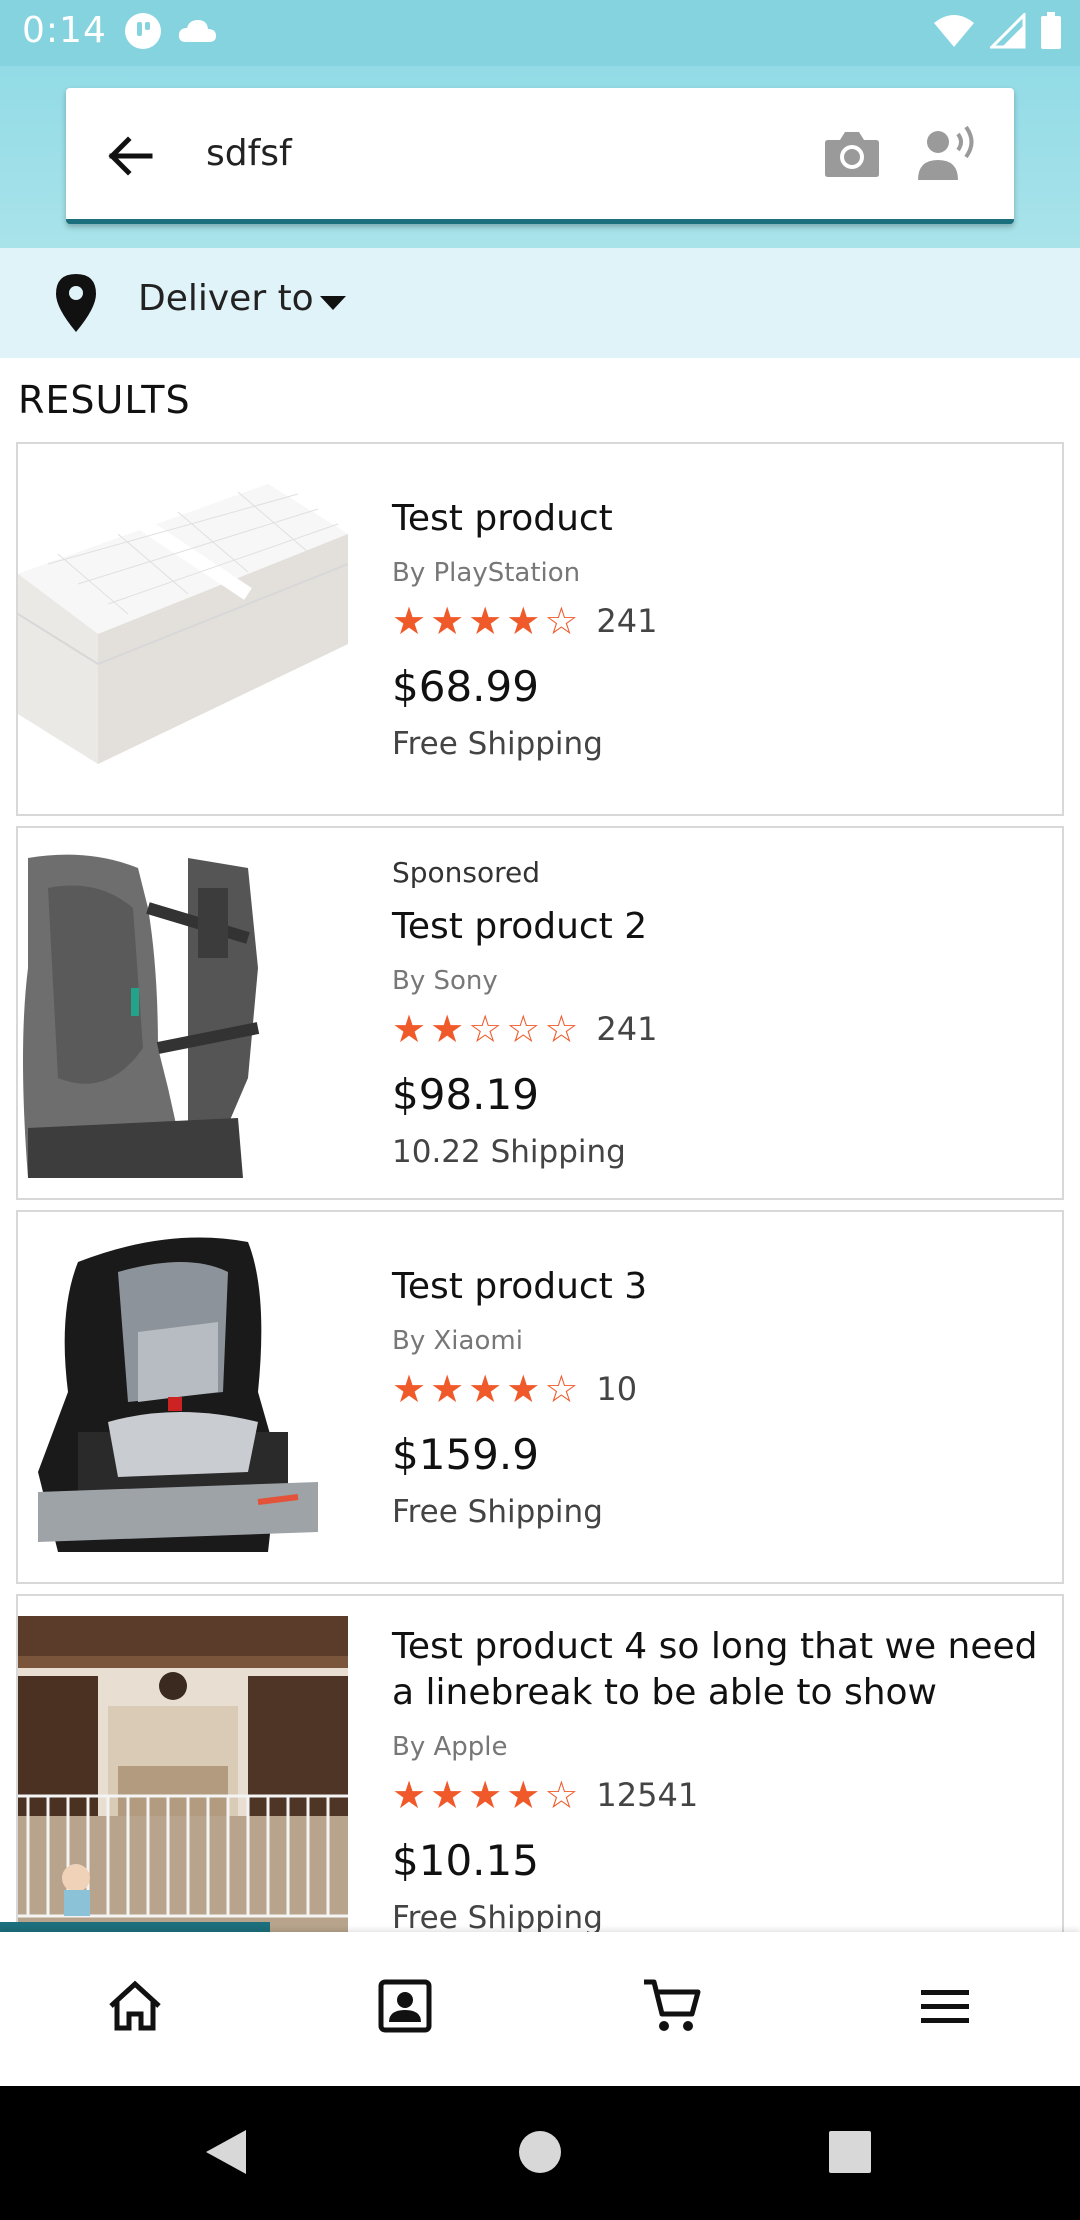  What do you see at coordinates (130, 156) in the screenshot?
I see `back-arrow-icon` at bounding box center [130, 156].